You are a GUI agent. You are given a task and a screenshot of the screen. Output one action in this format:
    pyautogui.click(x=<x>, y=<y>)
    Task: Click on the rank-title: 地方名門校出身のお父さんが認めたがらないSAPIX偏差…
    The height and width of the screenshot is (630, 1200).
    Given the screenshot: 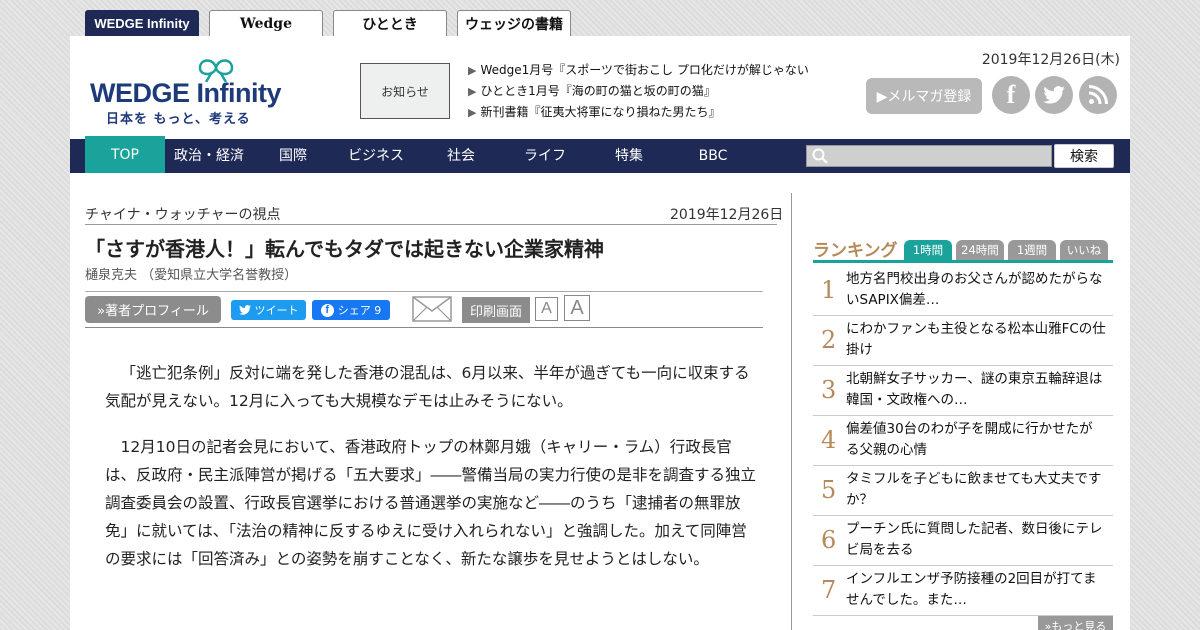 What is the action you would take?
    pyautogui.click(x=974, y=289)
    